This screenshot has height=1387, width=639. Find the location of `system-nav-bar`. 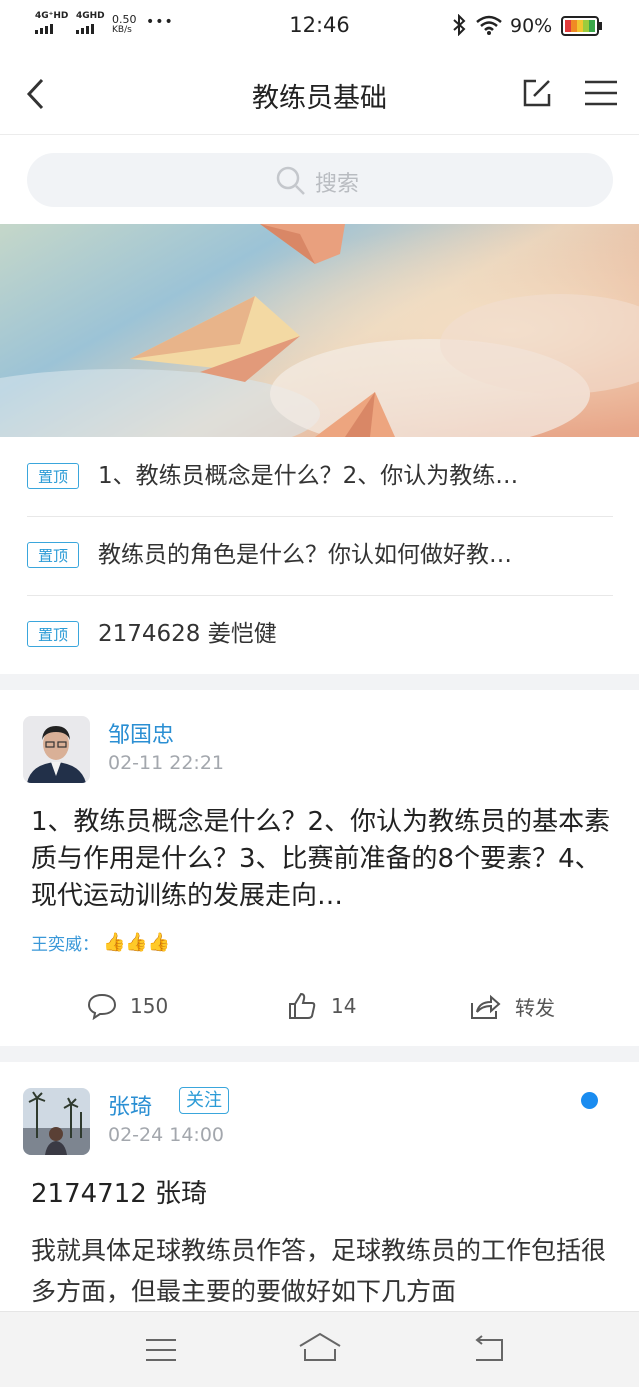

system-nav-bar is located at coordinates (319, 1349).